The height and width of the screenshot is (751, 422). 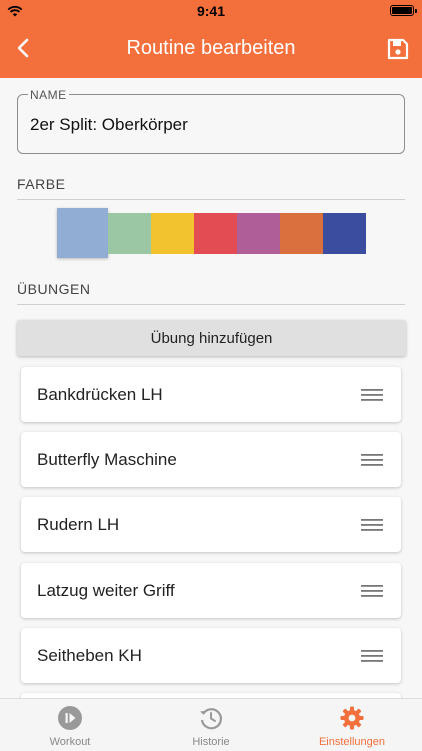 I want to click on bottom-nav: Workout Historie Einstellungen, so click(x=211, y=724).